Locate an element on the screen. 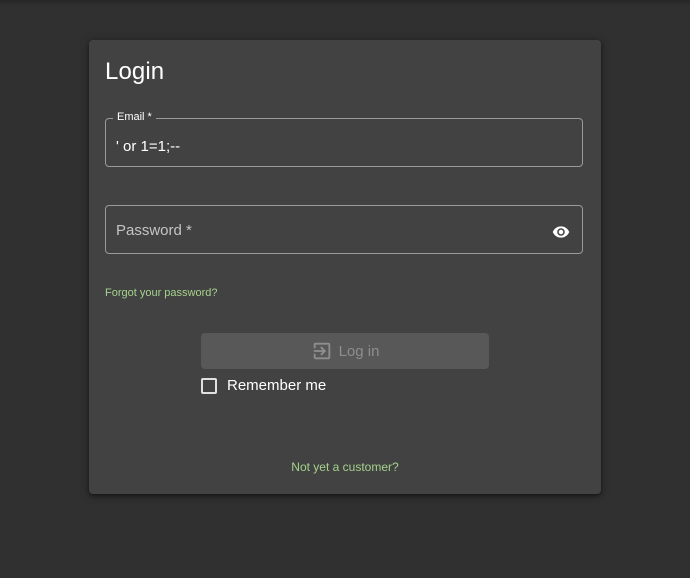 The height and width of the screenshot is (578, 690). login-icon is located at coordinates (321, 351).